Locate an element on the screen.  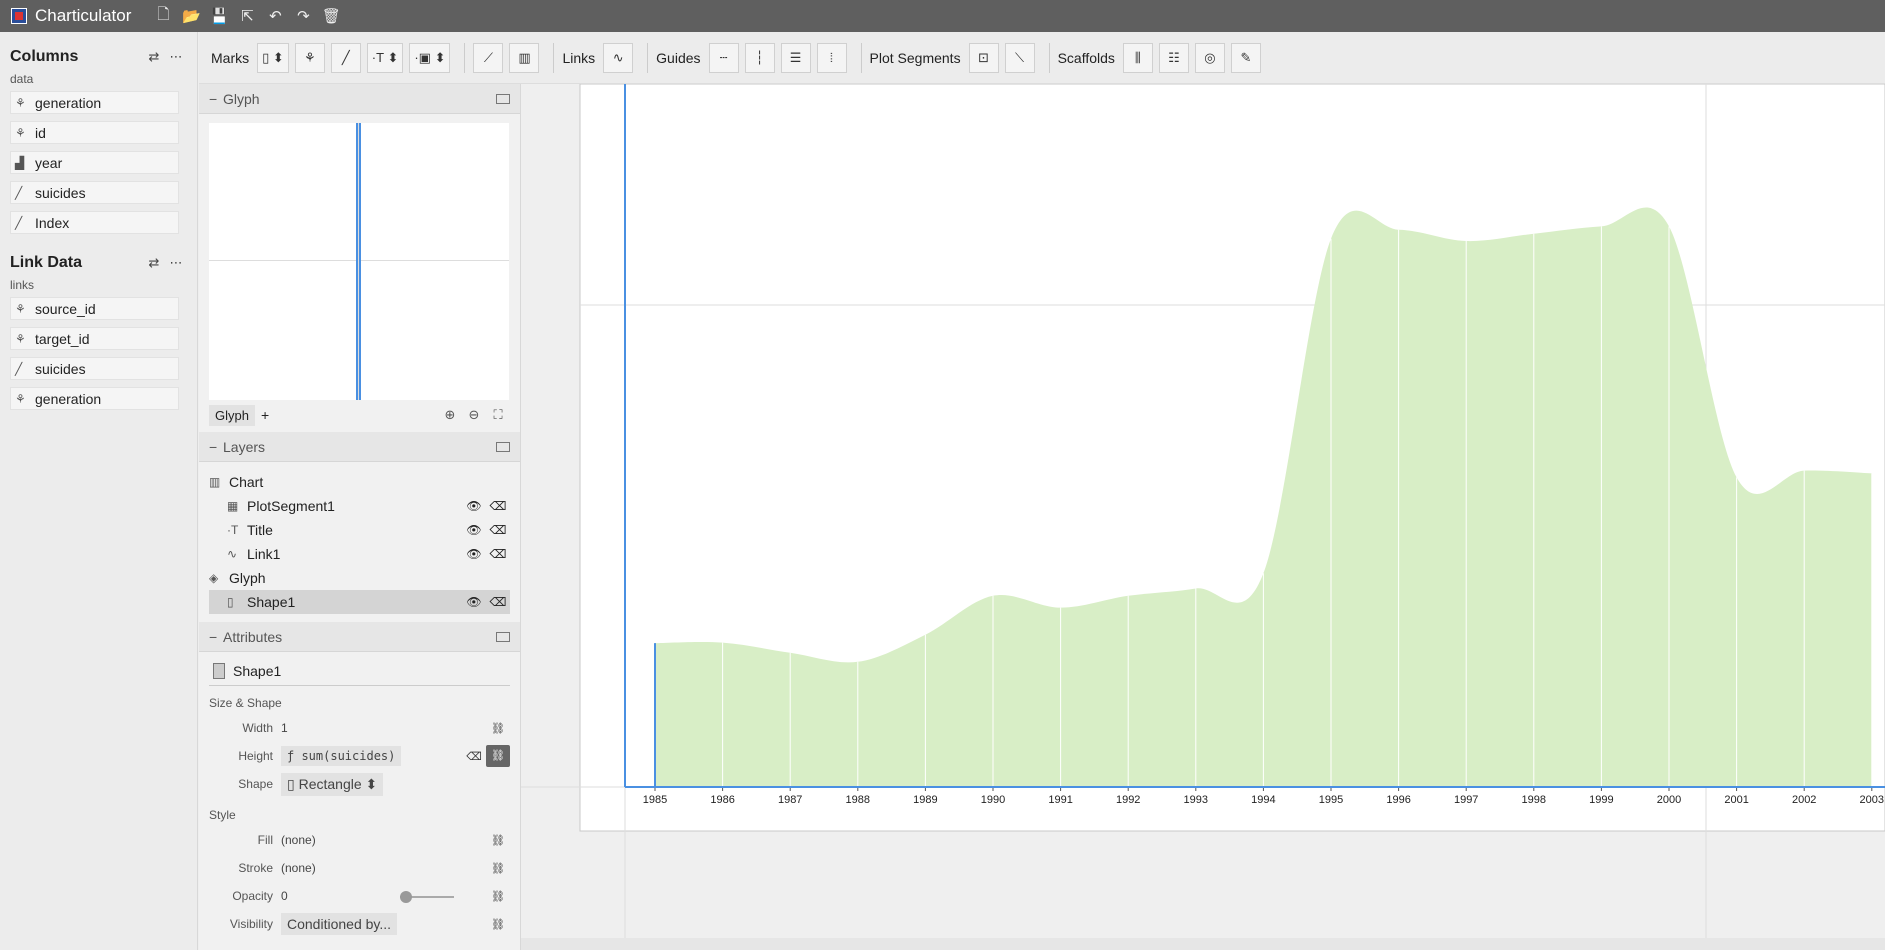
link-table-name: links is located at coordinates (22, 285).